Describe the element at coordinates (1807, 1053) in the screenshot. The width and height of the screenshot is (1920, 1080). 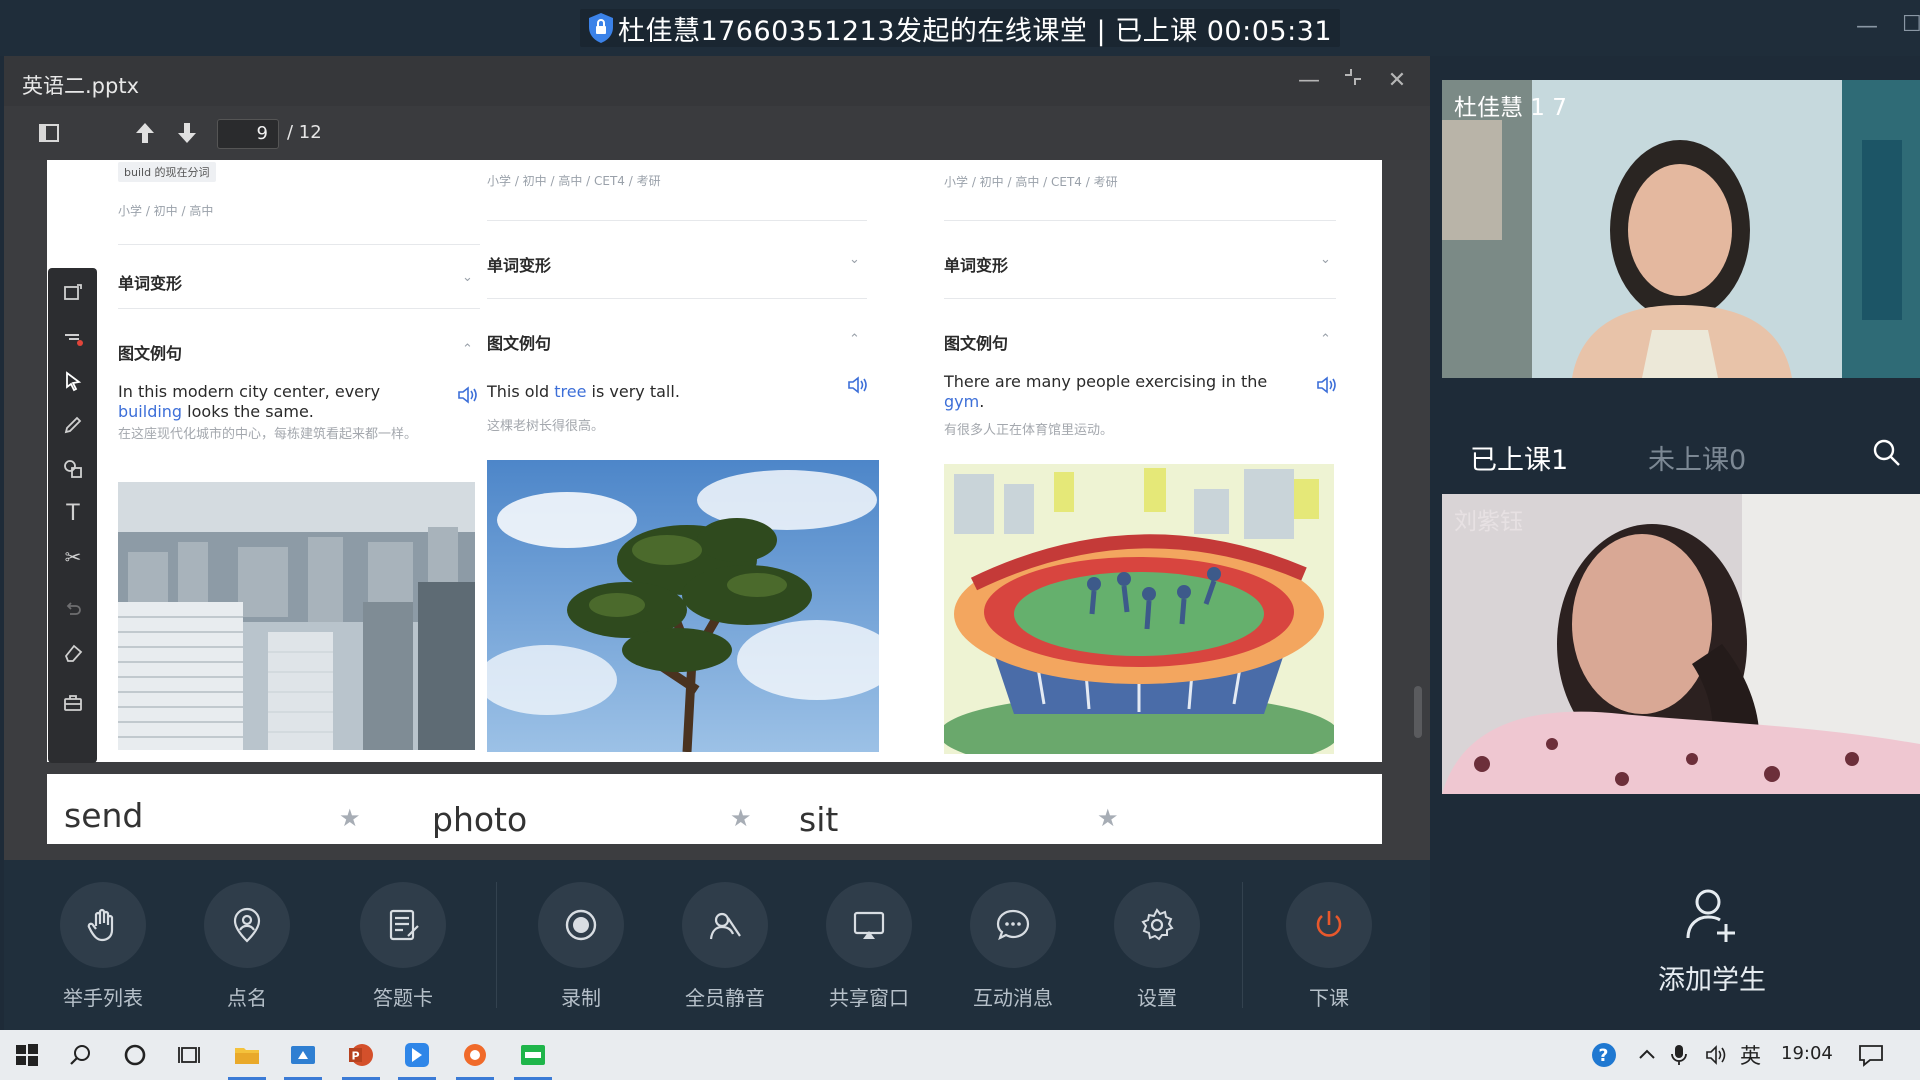
I see `clock: 19:04` at that location.